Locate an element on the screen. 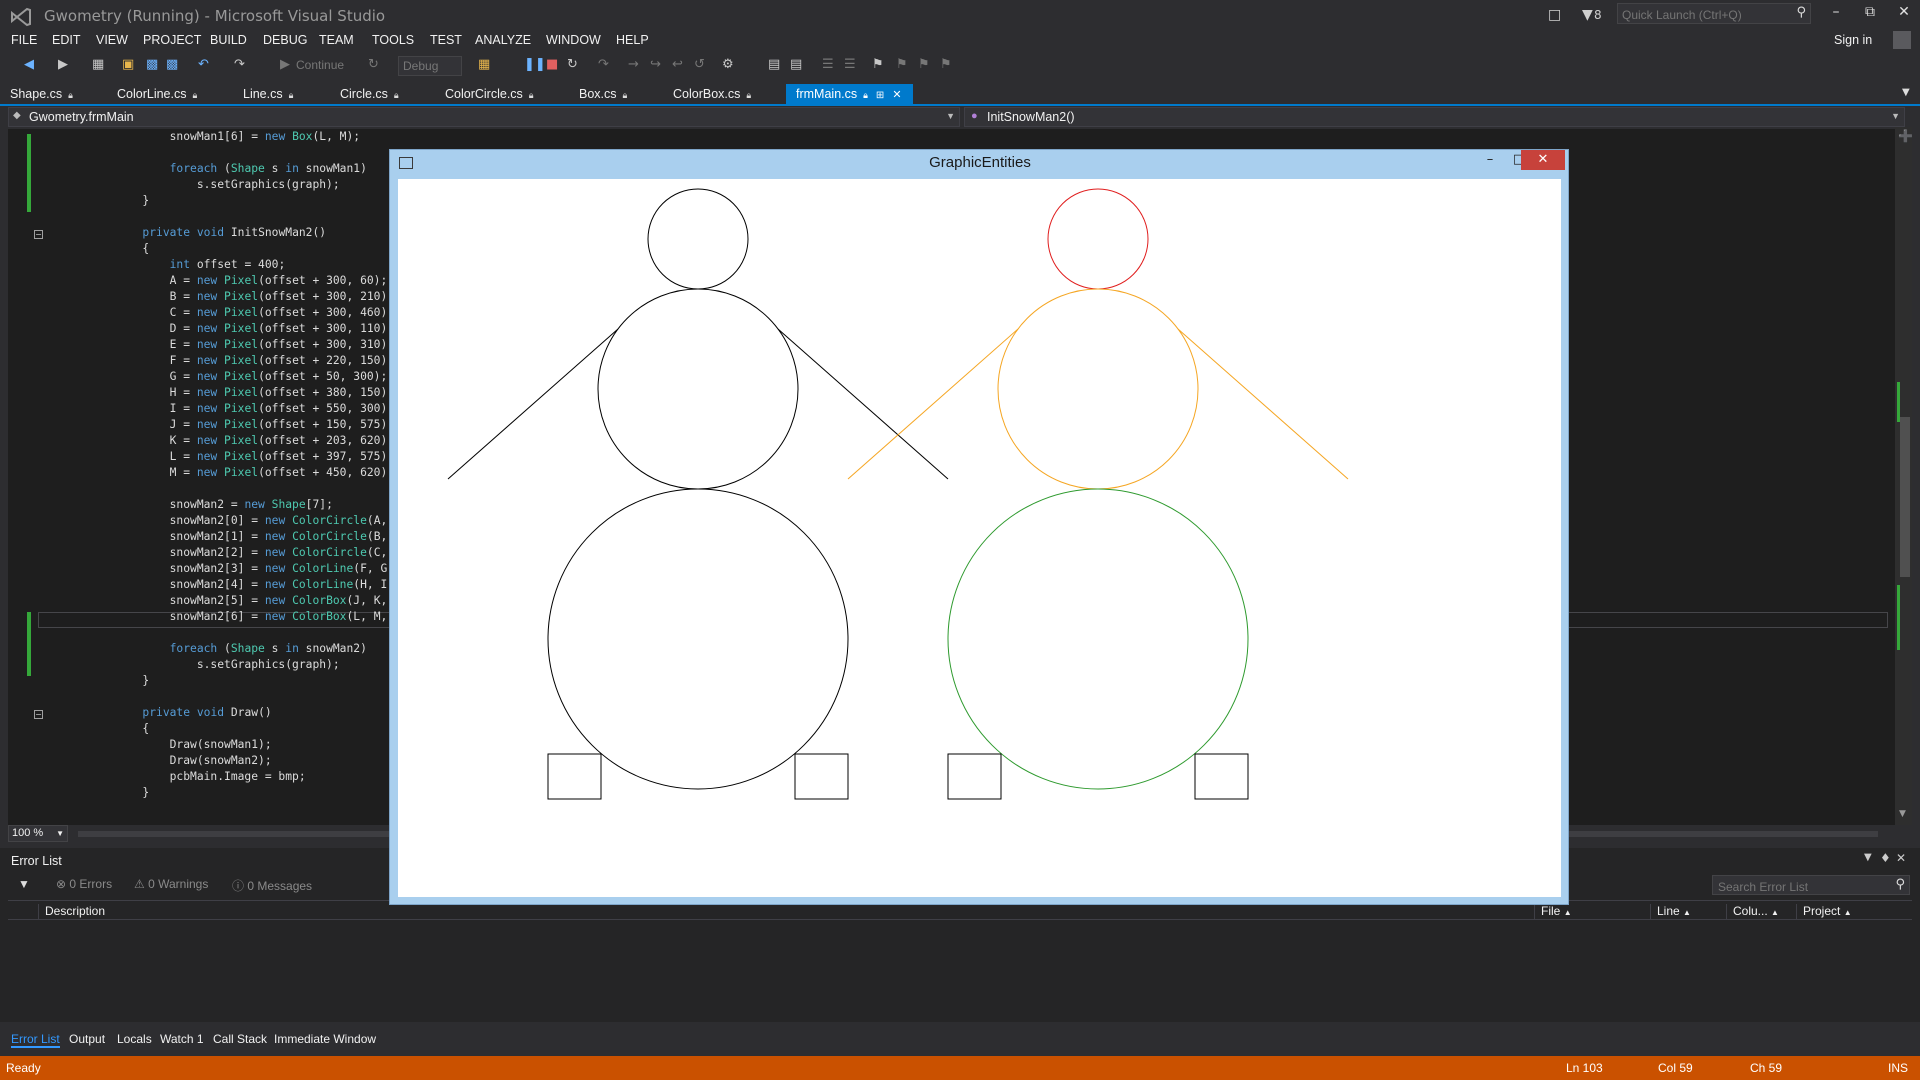 This screenshot has height=1080, width=1920. menu-team: TEAM is located at coordinates (336, 40).